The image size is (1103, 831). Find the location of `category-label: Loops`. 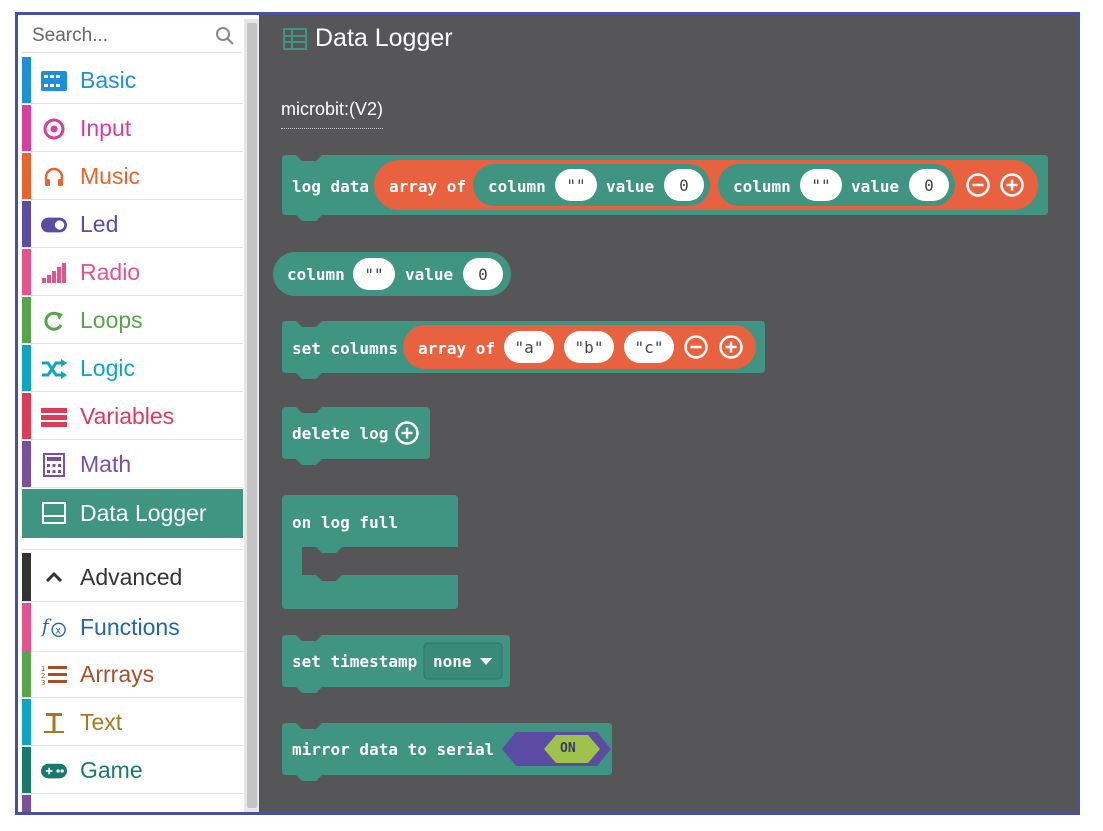

category-label: Loops is located at coordinates (111, 319).